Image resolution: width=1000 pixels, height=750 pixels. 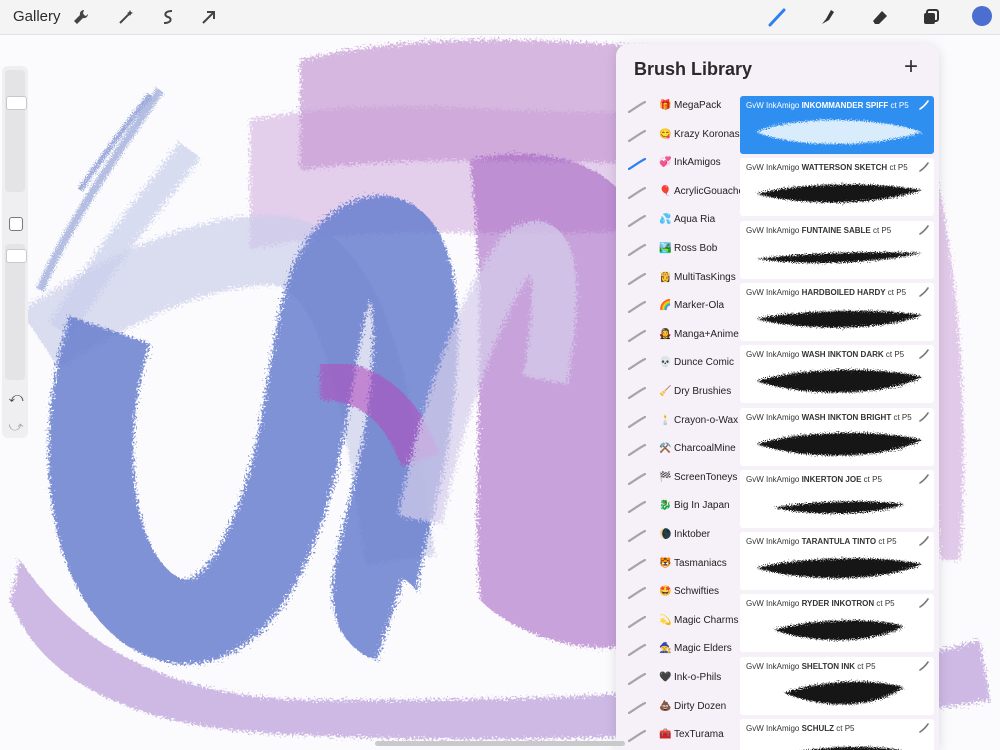 I want to click on set-emoji-icon: 💦, so click(x=665, y=220).